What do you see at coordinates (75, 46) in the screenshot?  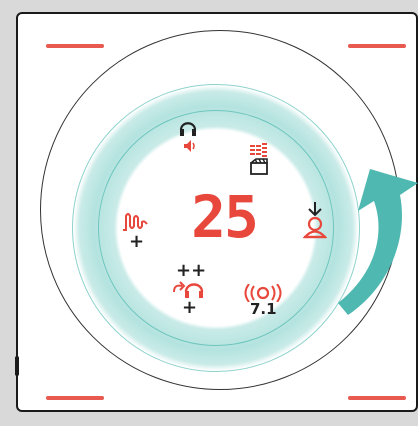 I see `corner-indicator-top-left` at bounding box center [75, 46].